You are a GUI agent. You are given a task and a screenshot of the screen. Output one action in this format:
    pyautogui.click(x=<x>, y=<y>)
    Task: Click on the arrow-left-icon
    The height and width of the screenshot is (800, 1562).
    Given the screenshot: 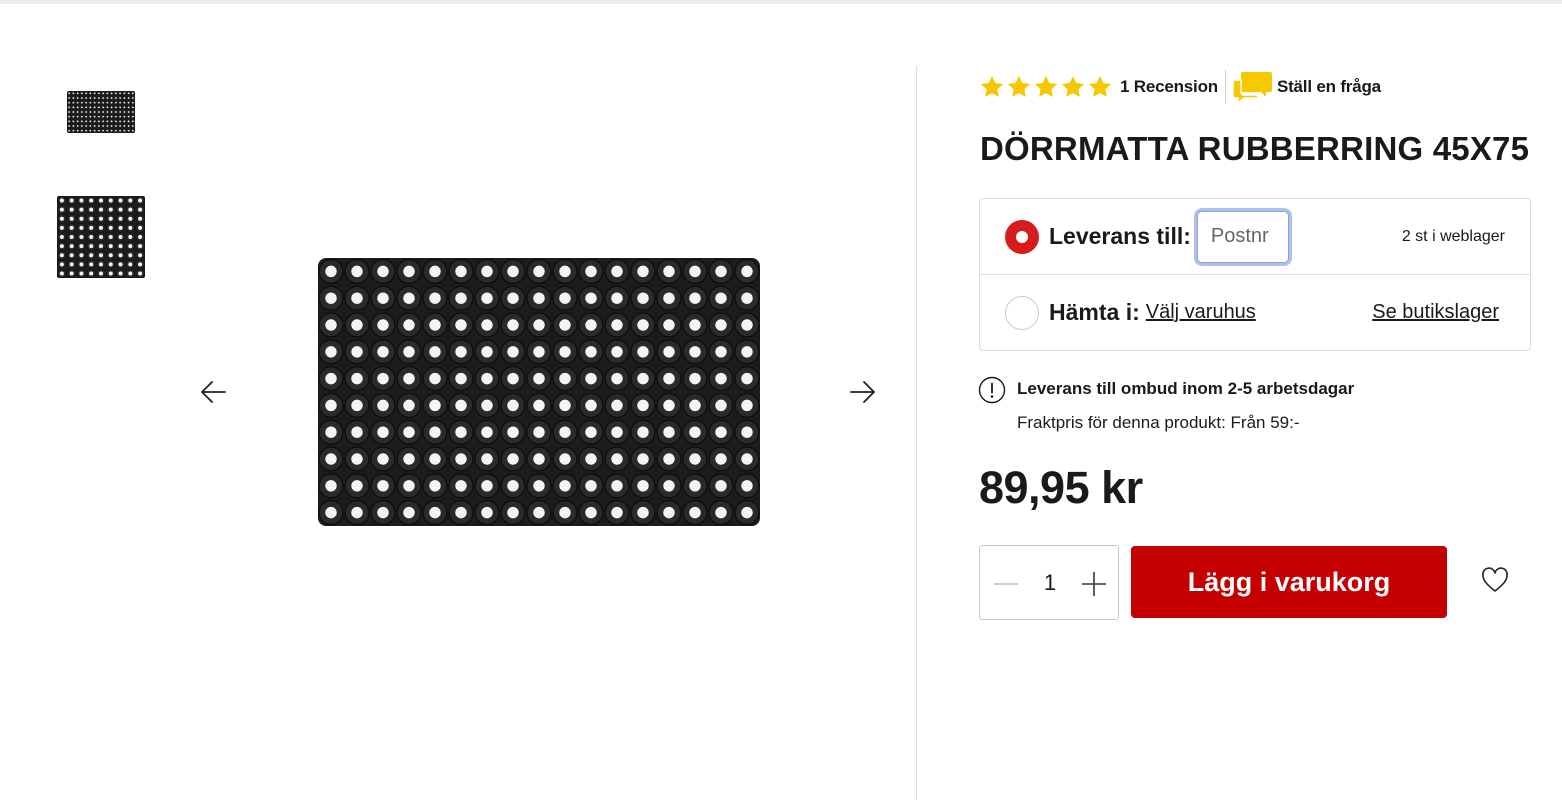 What is the action you would take?
    pyautogui.click(x=213, y=392)
    